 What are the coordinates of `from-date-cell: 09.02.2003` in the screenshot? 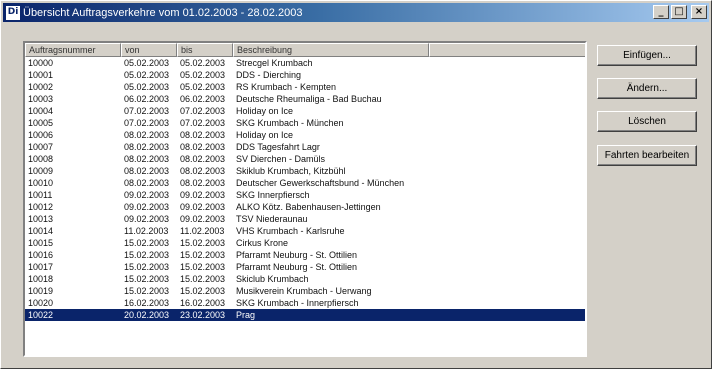 It's located at (147, 219).